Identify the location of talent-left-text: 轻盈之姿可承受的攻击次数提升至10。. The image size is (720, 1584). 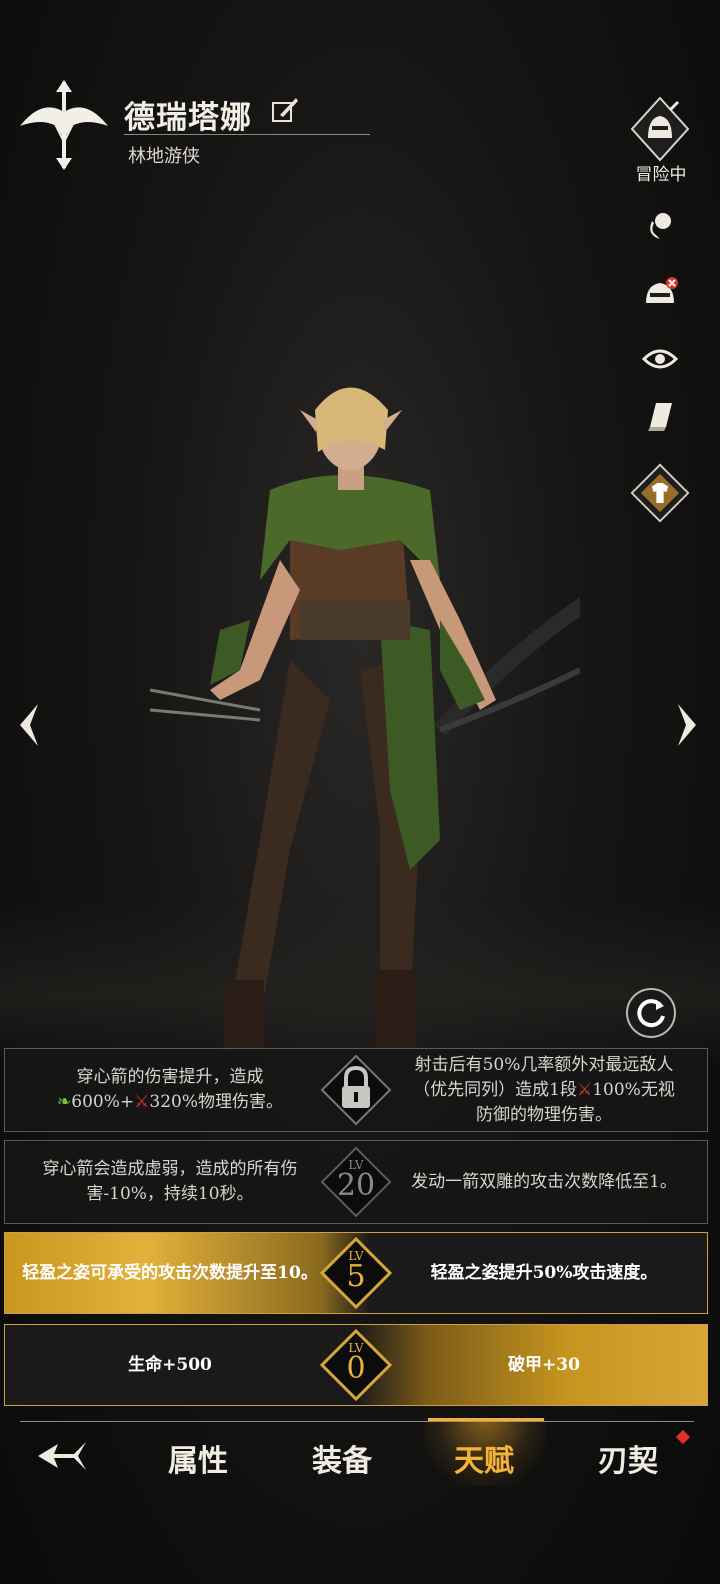
(170, 1272).